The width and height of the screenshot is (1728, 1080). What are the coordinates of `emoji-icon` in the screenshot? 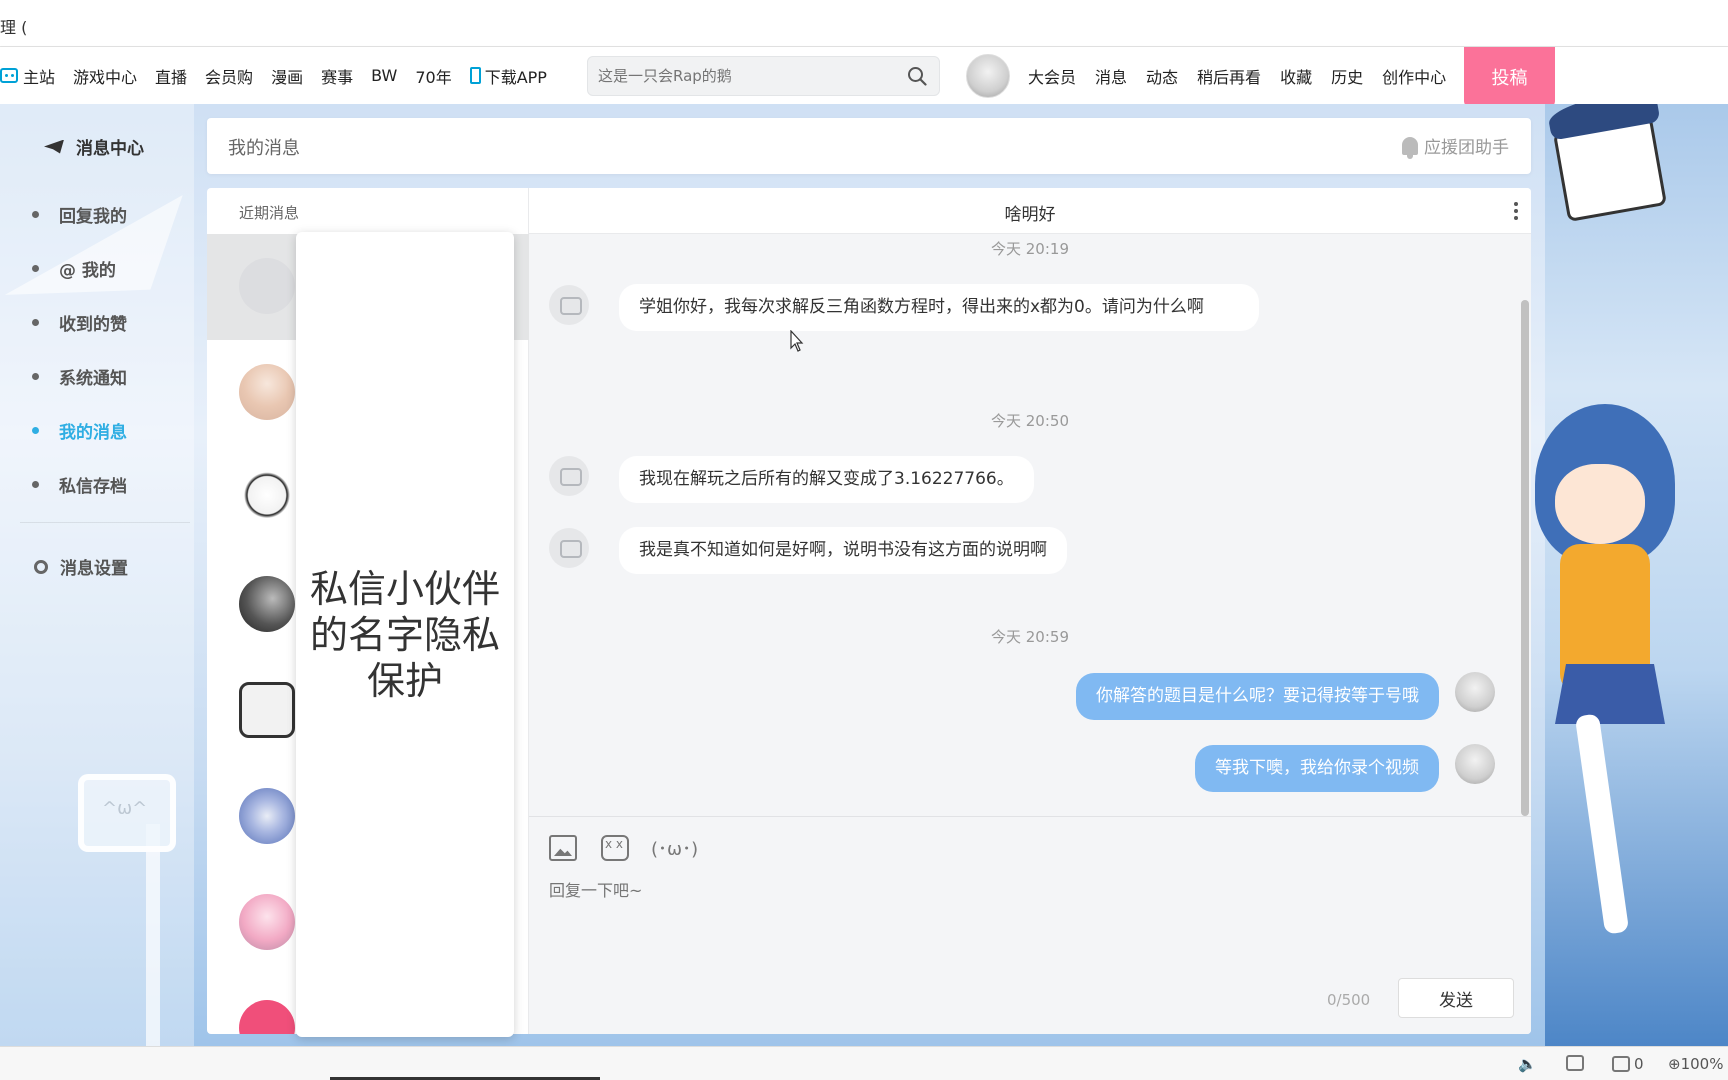 It's located at (615, 848).